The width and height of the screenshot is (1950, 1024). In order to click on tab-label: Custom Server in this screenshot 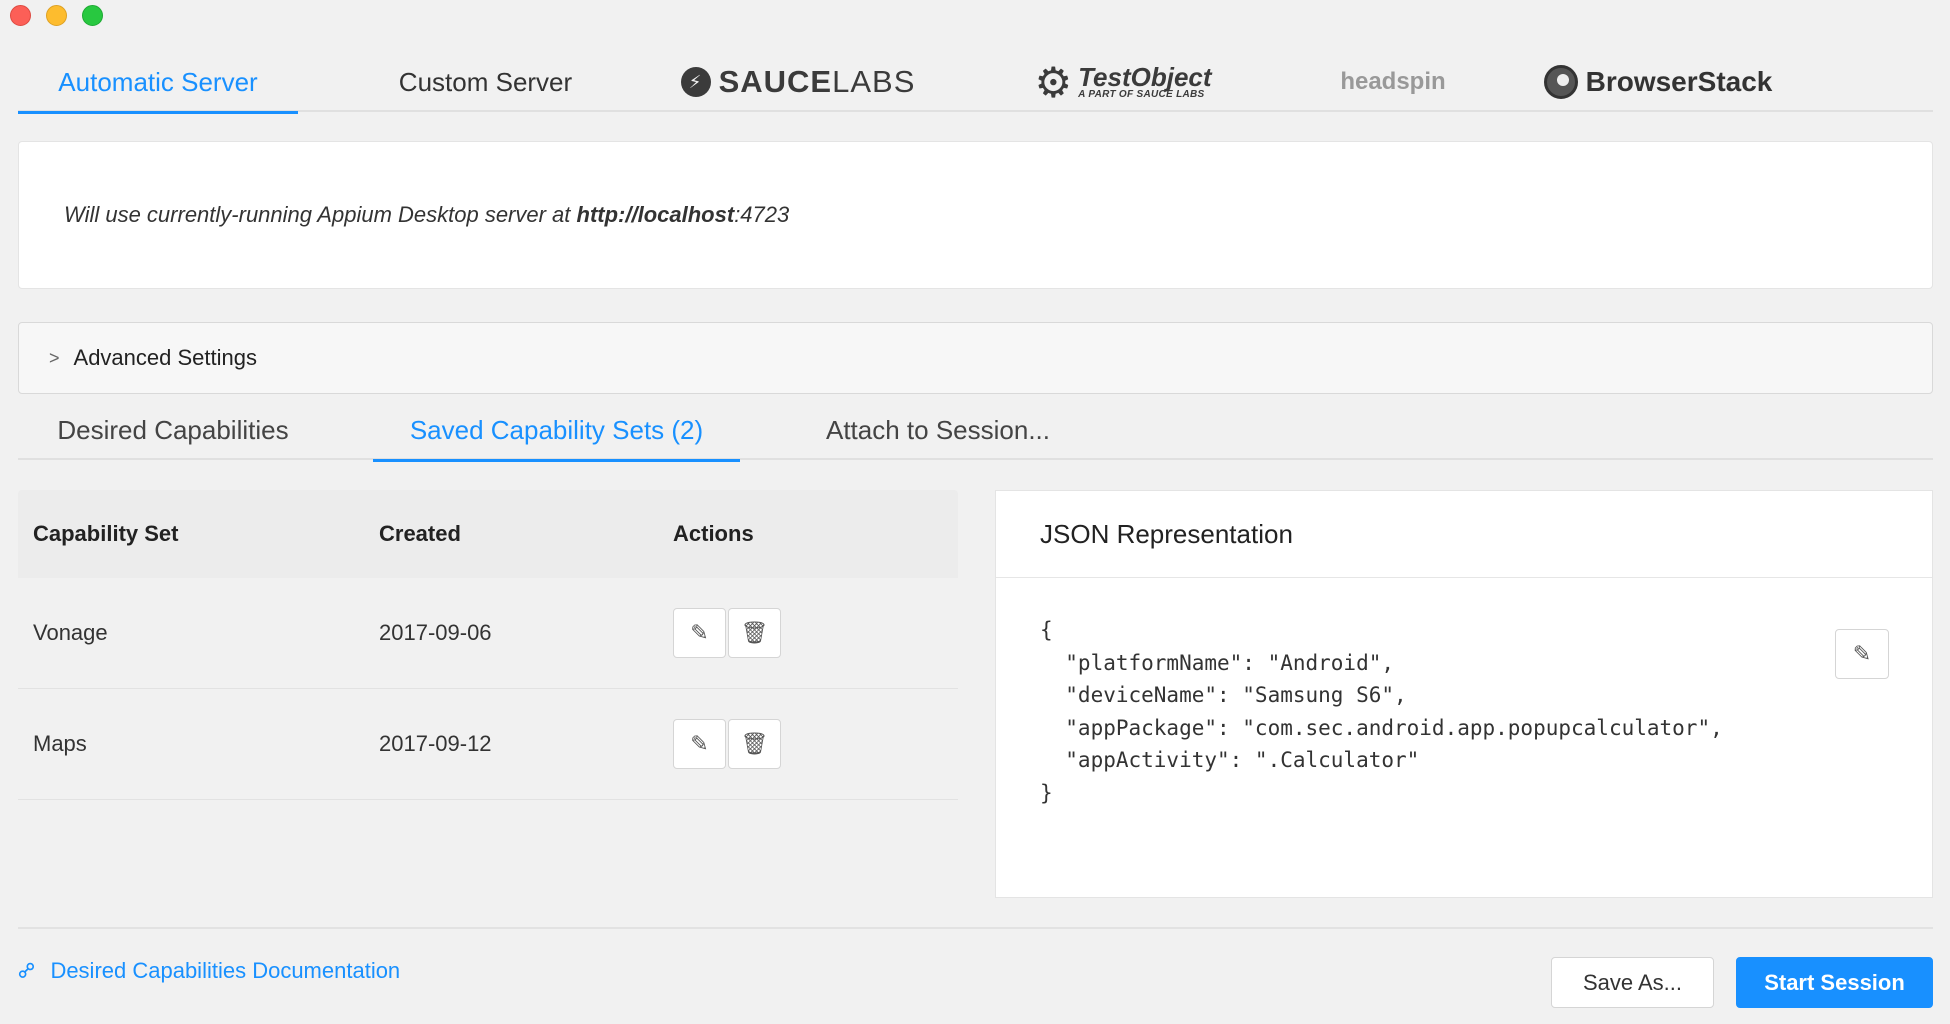, I will do `click(485, 81)`.